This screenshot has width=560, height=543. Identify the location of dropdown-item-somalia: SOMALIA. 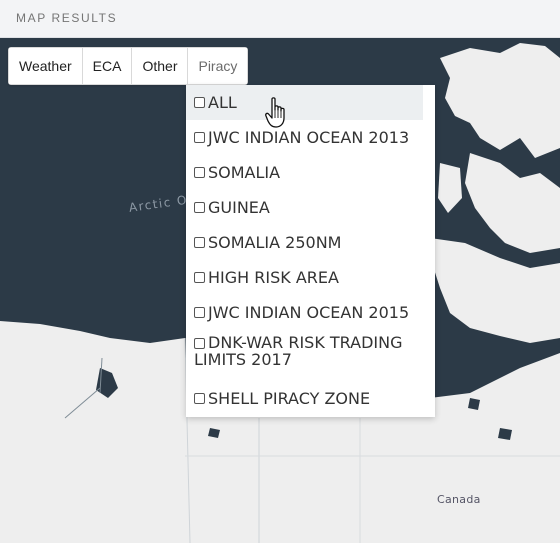
(310, 172).